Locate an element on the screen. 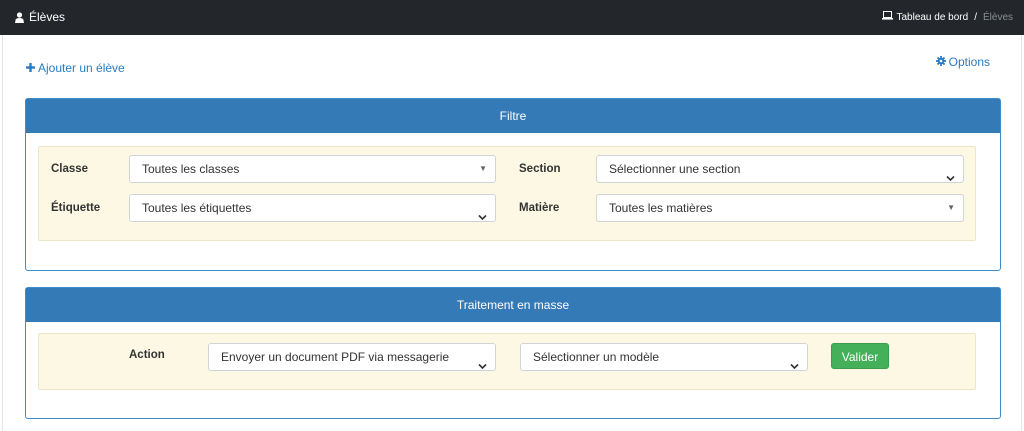 The width and height of the screenshot is (1024, 431). classe-label: Classe is located at coordinates (70, 169).